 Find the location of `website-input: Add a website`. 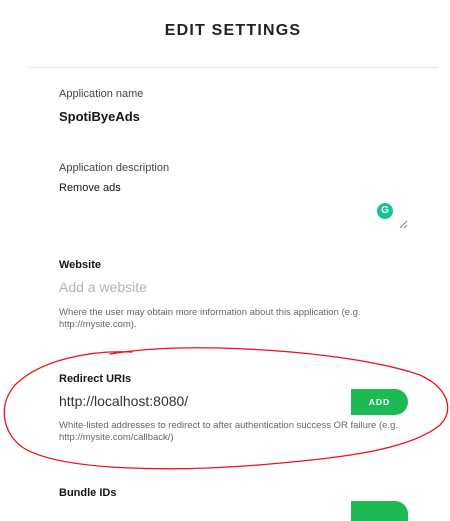

website-input: Add a website is located at coordinates (204, 287).